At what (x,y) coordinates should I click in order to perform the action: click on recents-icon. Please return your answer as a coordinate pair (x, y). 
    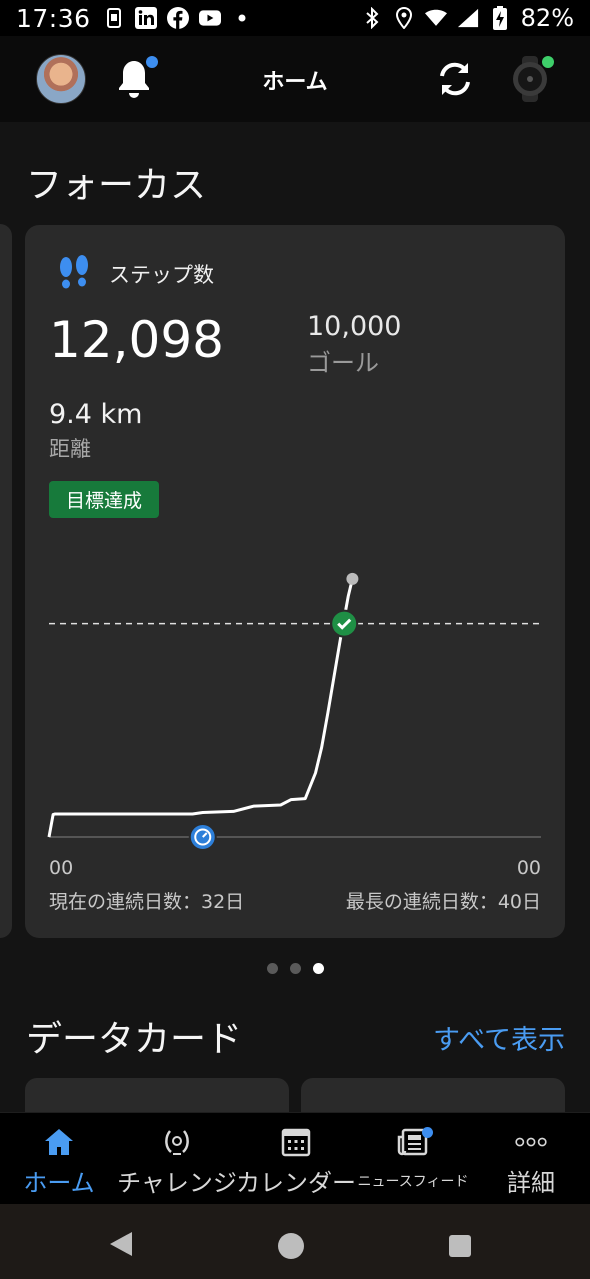
    Looking at the image, I should click on (460, 1246).